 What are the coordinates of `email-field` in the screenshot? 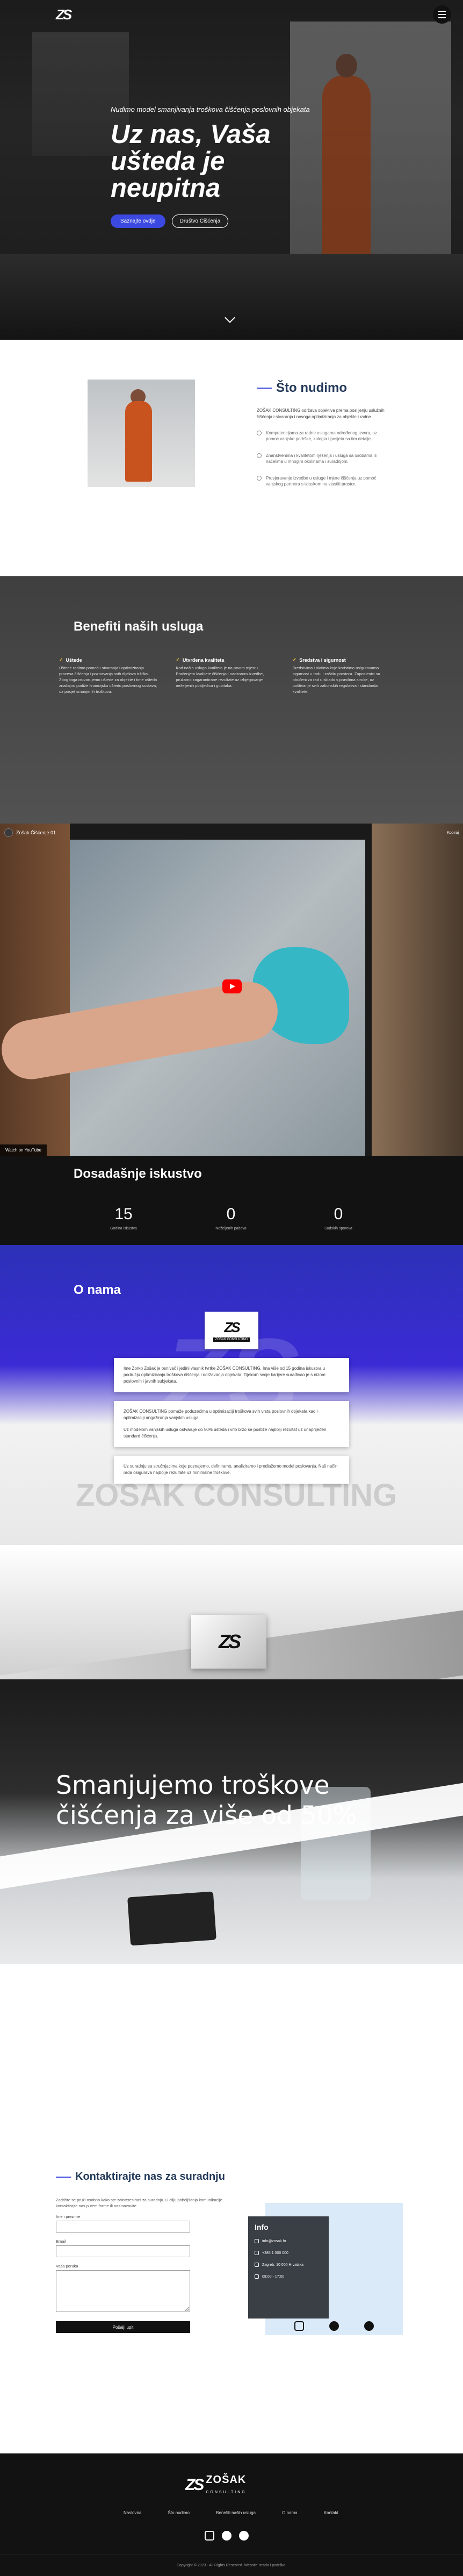 It's located at (123, 2251).